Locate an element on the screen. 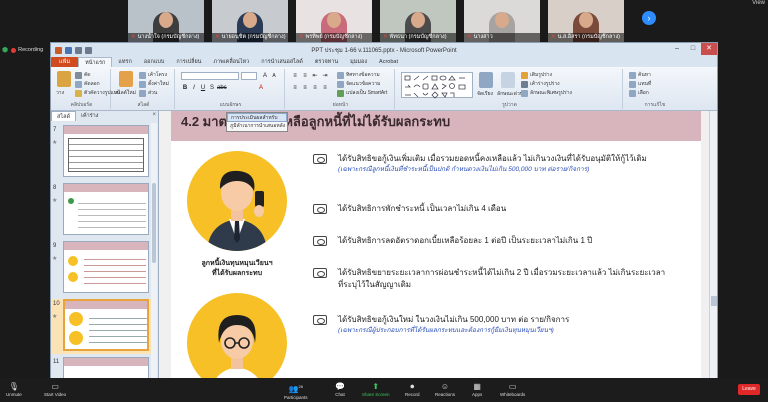  unmute-button: 🎙 Unmute is located at coordinates (14, 389).